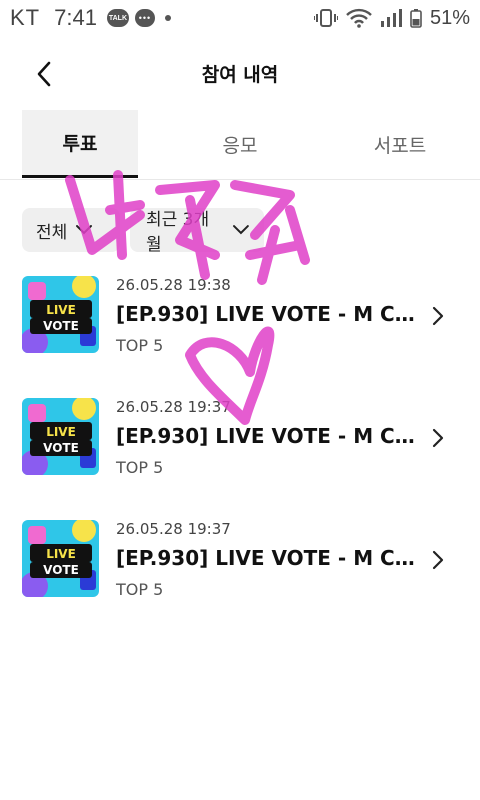 The image size is (480, 800). Describe the element at coordinates (400, 144) in the screenshot. I see `tab-support: 서포트` at that location.